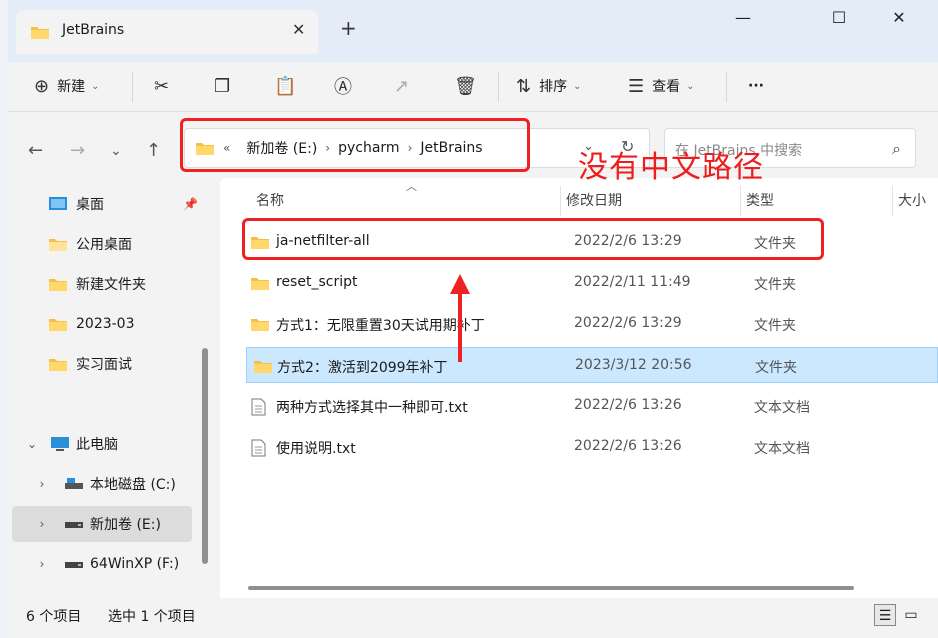 The image size is (938, 638). I want to click on sidebar-item-label: 本地磁盘 (C:), so click(133, 485).